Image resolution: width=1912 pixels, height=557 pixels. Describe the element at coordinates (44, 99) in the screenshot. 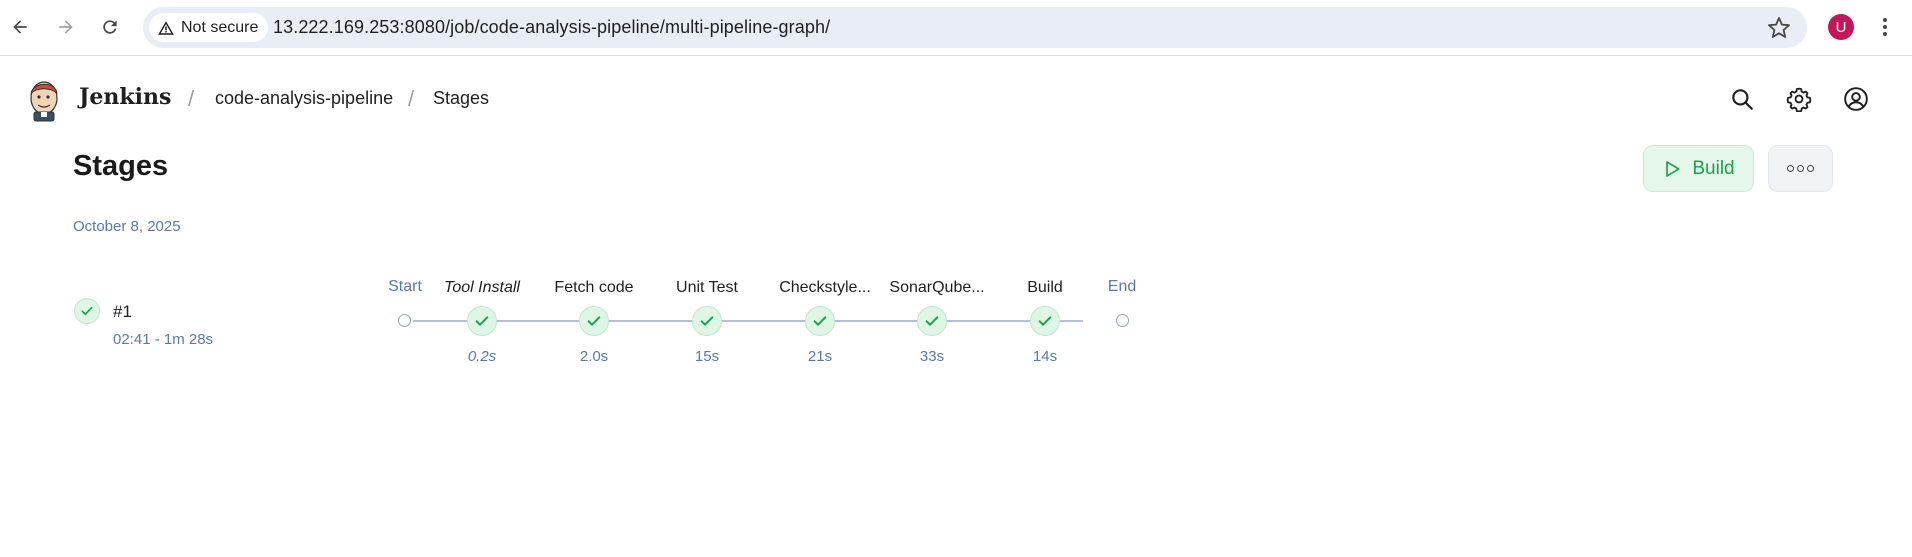

I see `jenkins-logo-icon` at that location.